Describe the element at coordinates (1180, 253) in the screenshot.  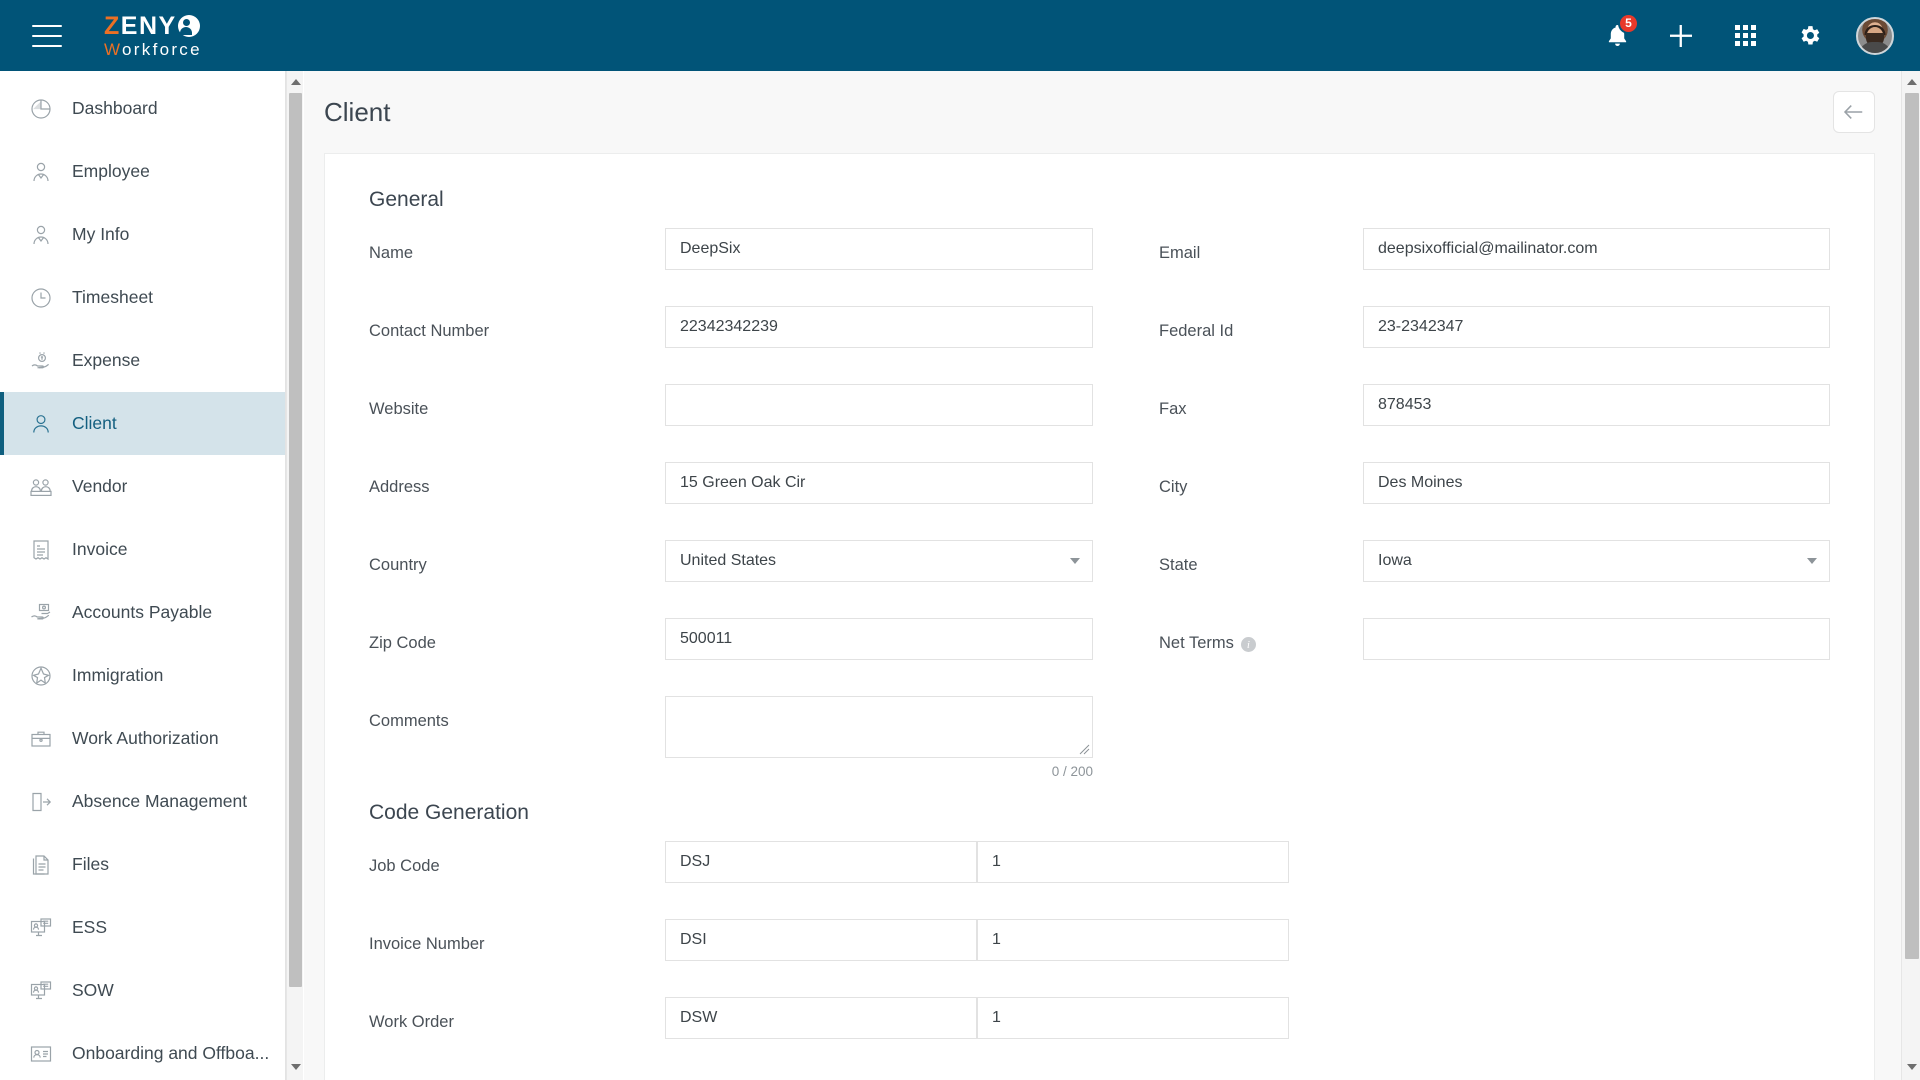
I see `label-text: Email` at that location.